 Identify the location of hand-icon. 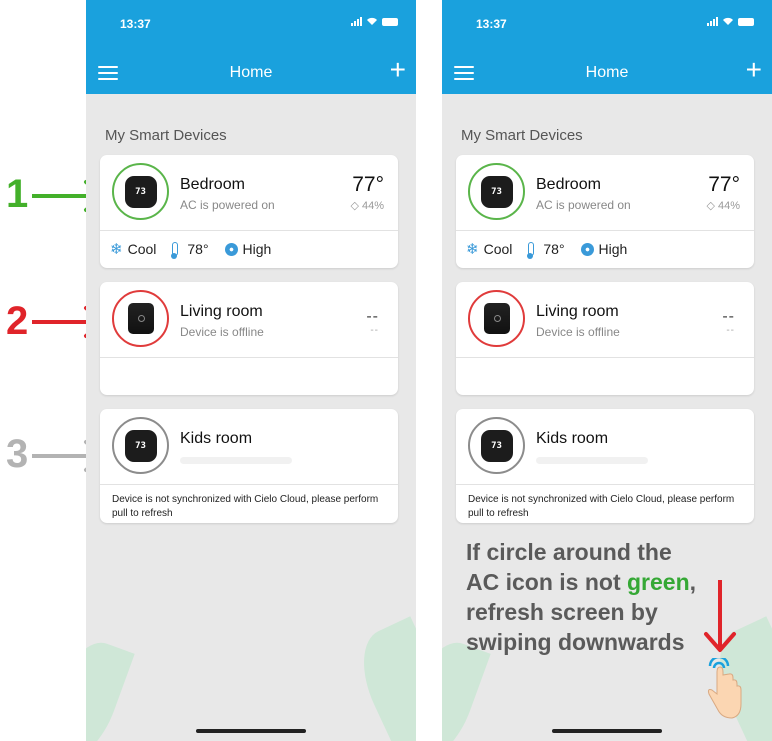
(724, 688).